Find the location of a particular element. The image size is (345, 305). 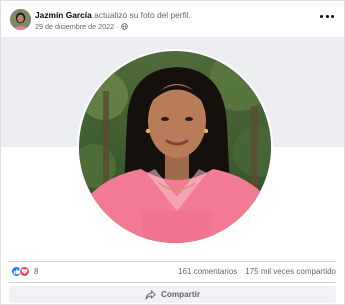

author-avatar is located at coordinates (20, 19).